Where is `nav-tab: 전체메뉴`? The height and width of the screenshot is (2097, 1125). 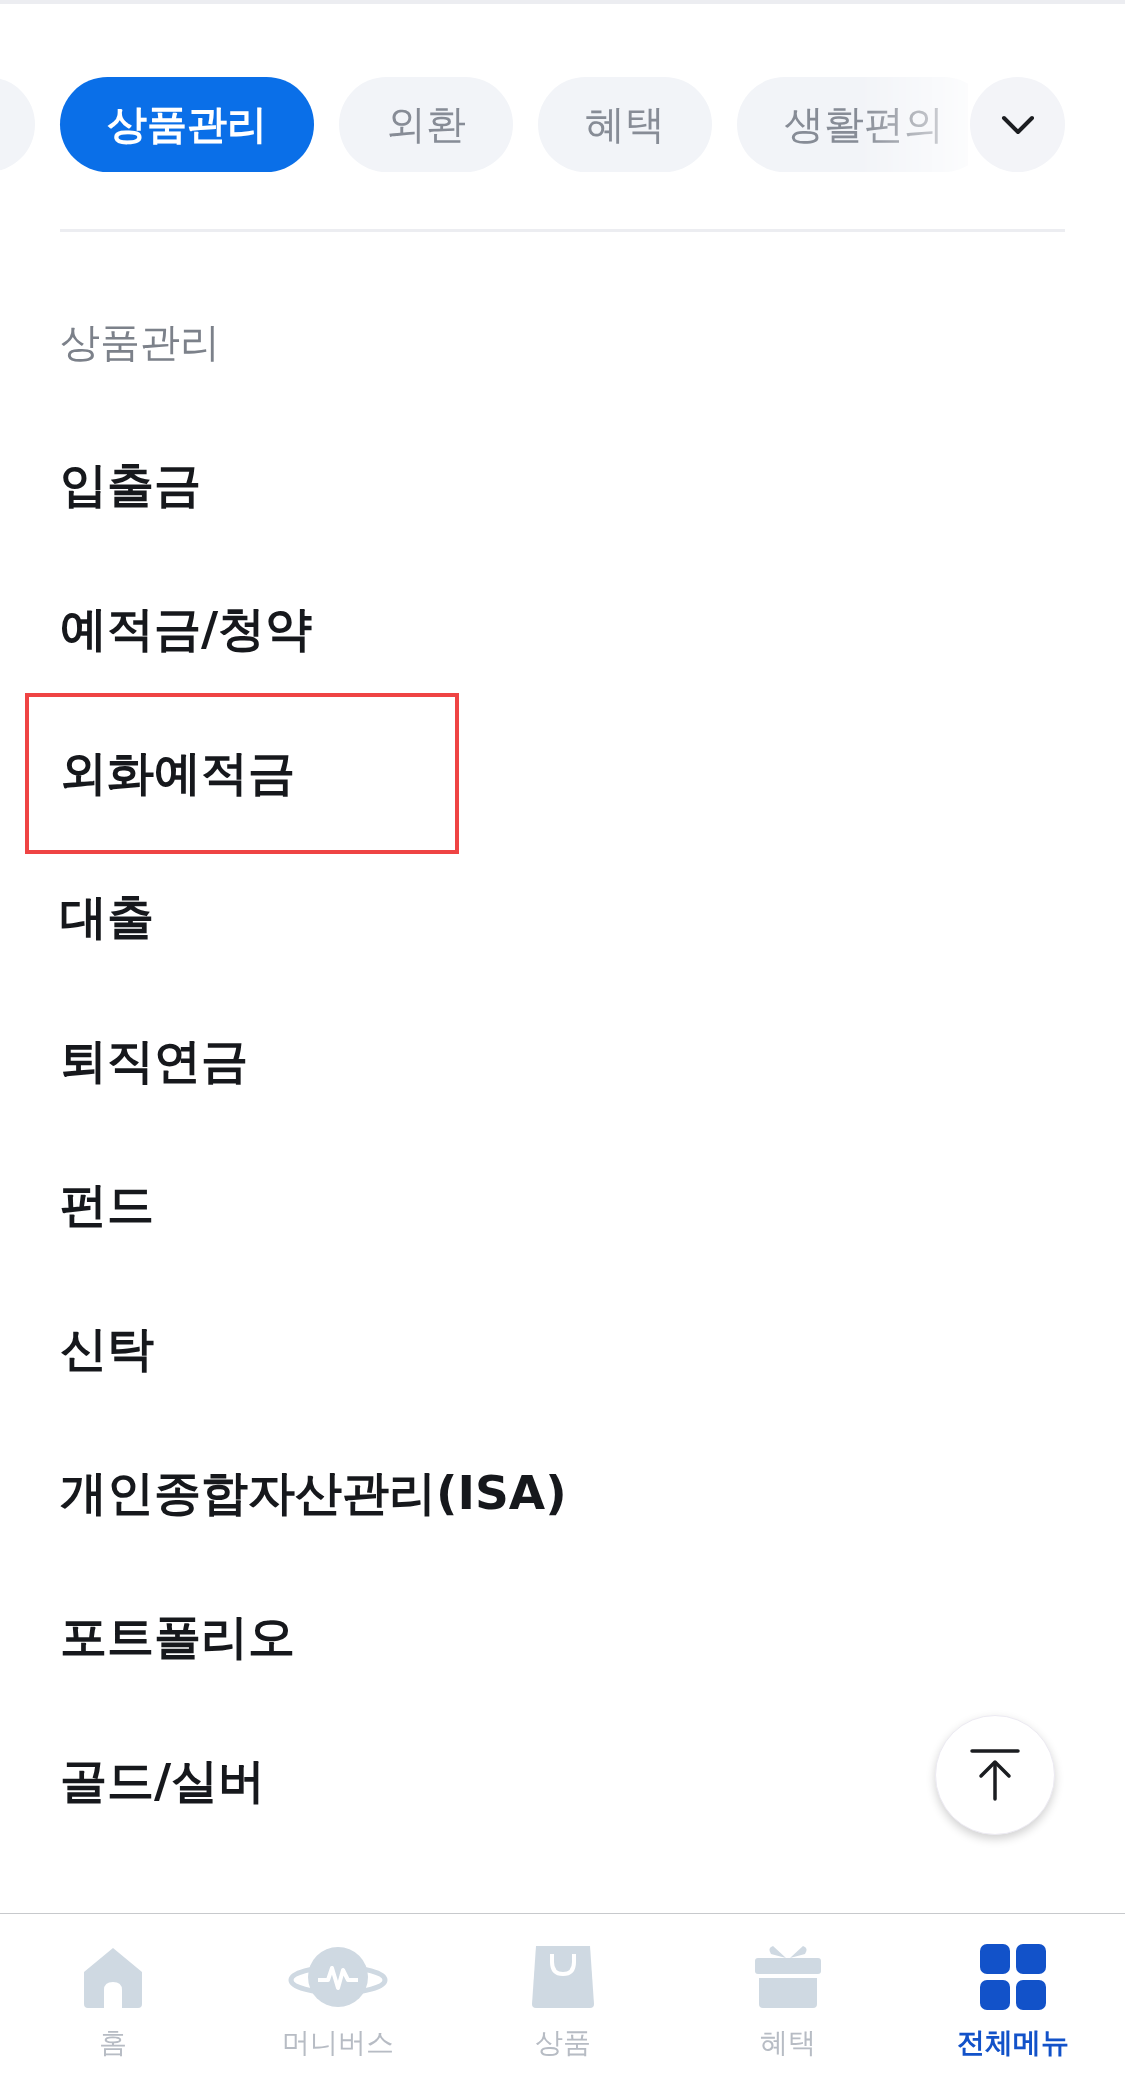
nav-tab: 전체메뉴 is located at coordinates (1012, 2005).